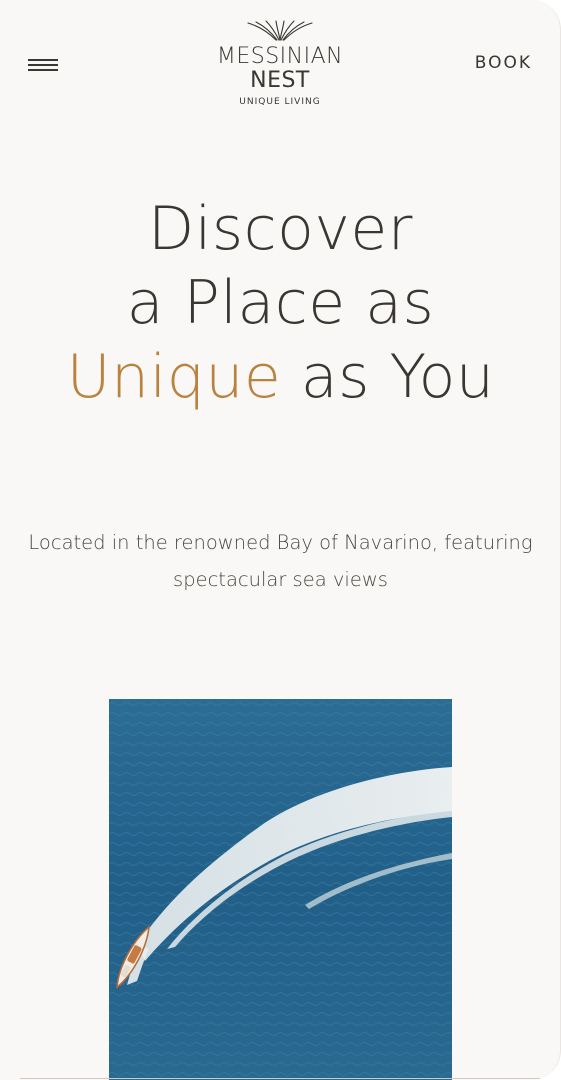 The width and height of the screenshot is (561, 1080). Describe the element at coordinates (388, 377) in the screenshot. I see `hero-title-line3-rest: as You` at that location.